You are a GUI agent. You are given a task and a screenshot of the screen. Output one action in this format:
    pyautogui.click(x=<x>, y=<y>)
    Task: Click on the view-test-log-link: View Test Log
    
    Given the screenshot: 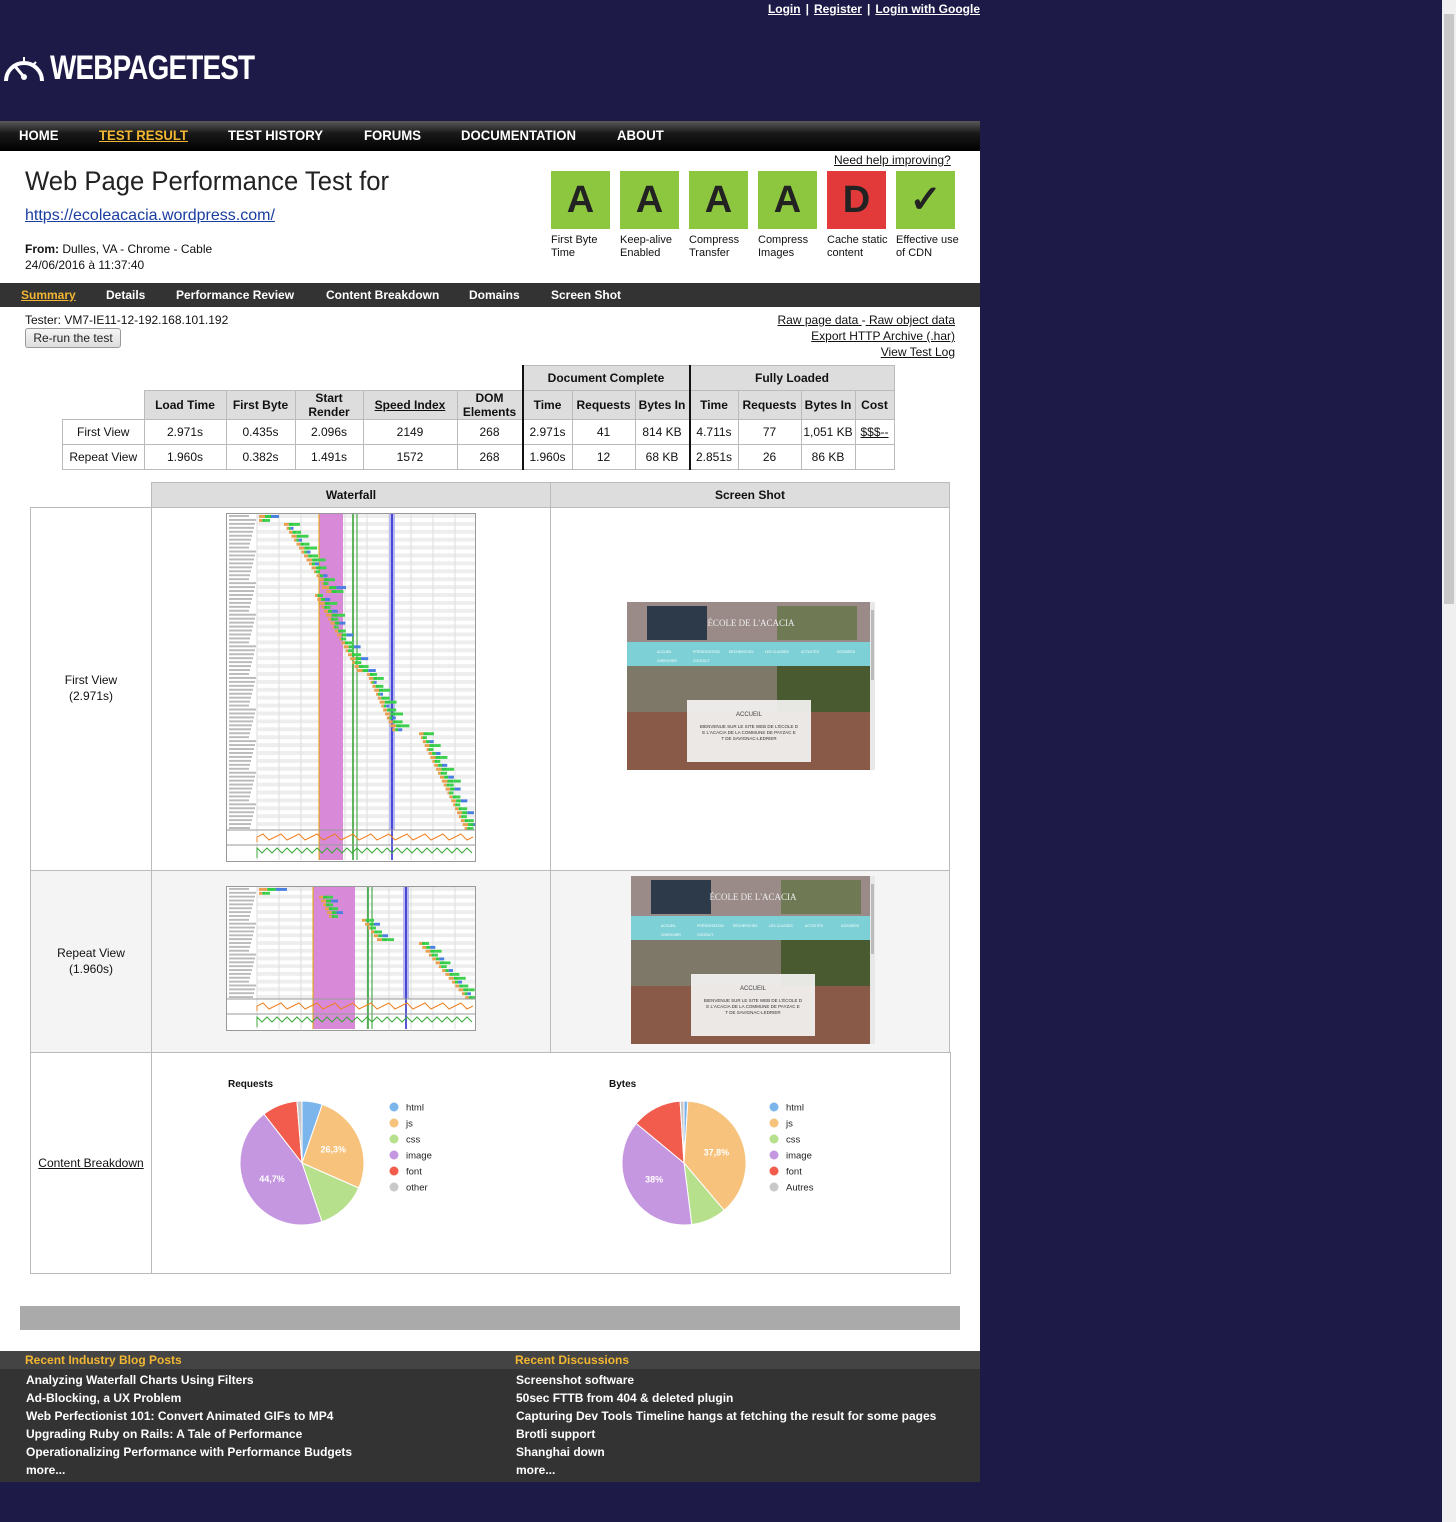 What is the action you would take?
    pyautogui.click(x=918, y=352)
    